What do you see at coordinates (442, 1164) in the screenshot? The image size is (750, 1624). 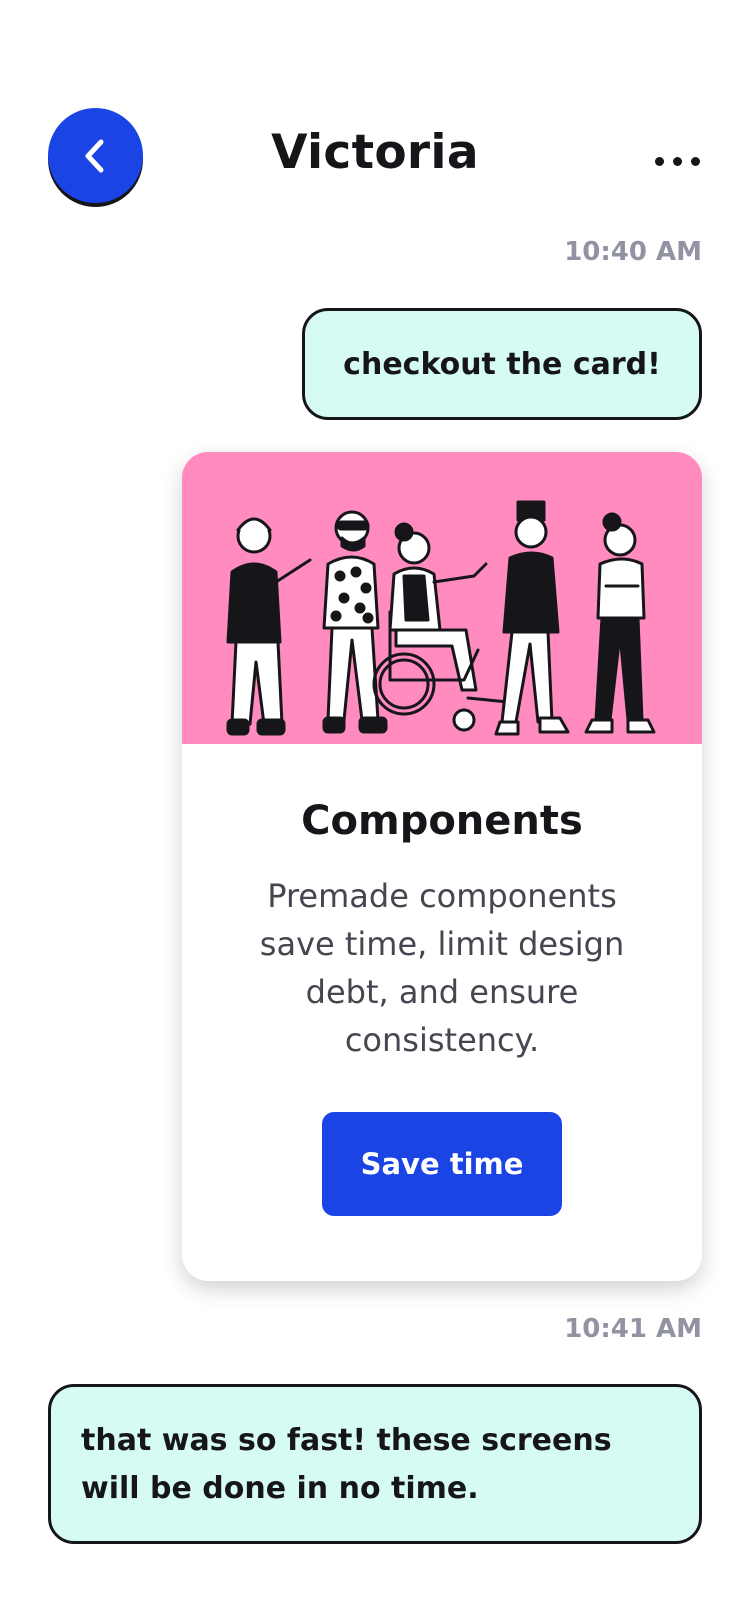 I see `save-time-button: Save time` at bounding box center [442, 1164].